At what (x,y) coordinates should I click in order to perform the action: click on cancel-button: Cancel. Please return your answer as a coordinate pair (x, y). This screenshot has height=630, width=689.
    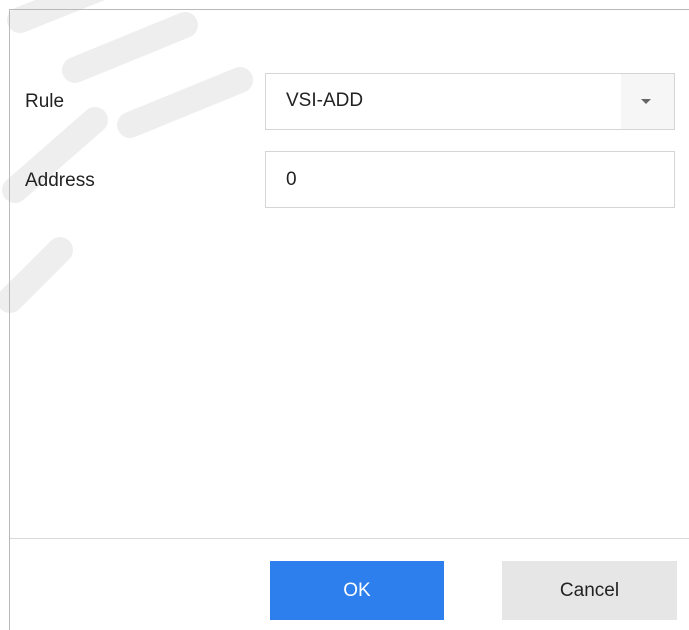
    Looking at the image, I should click on (589, 590).